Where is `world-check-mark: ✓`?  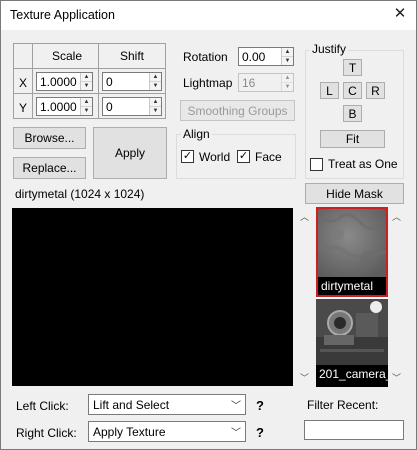 world-check-mark: ✓ is located at coordinates (187, 156).